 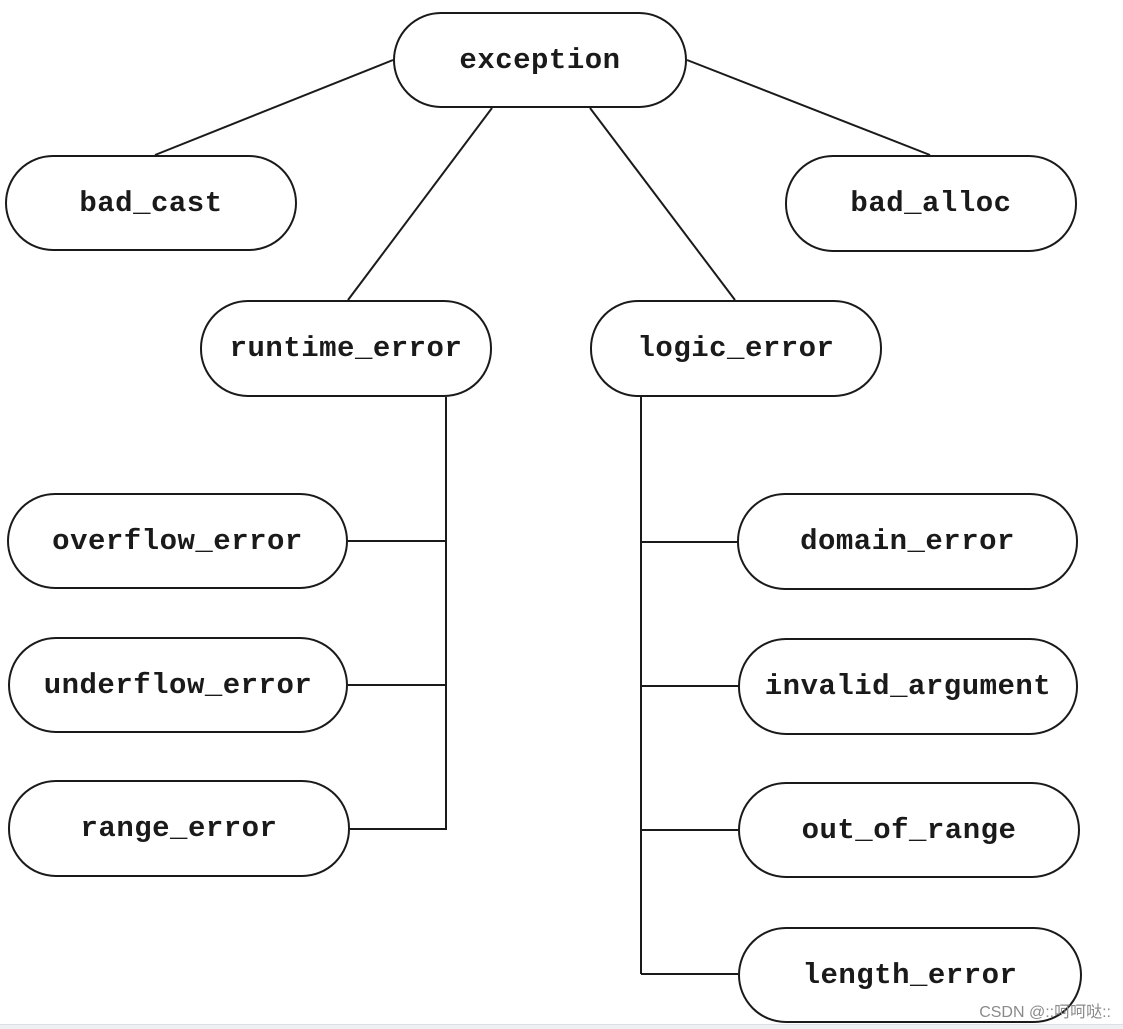 I want to click on node-out-of-range: out_of_range, so click(x=909, y=830).